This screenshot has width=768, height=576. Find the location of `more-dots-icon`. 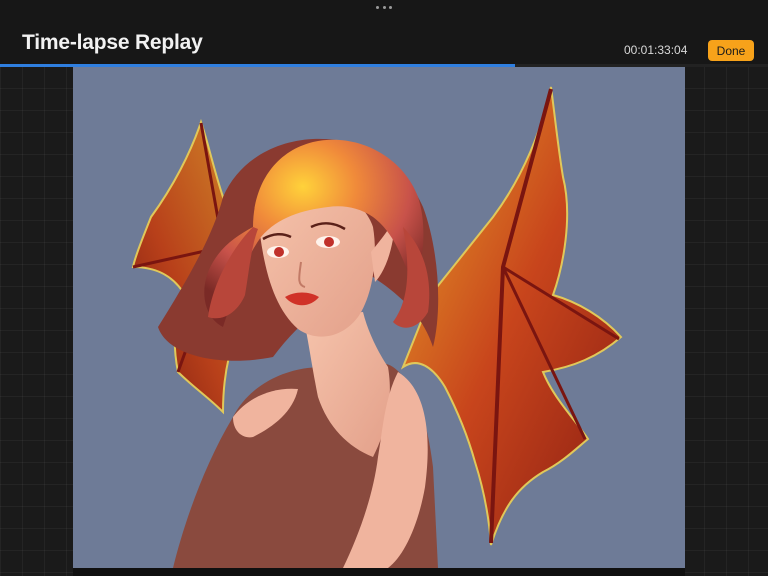

more-dots-icon is located at coordinates (384, 7).